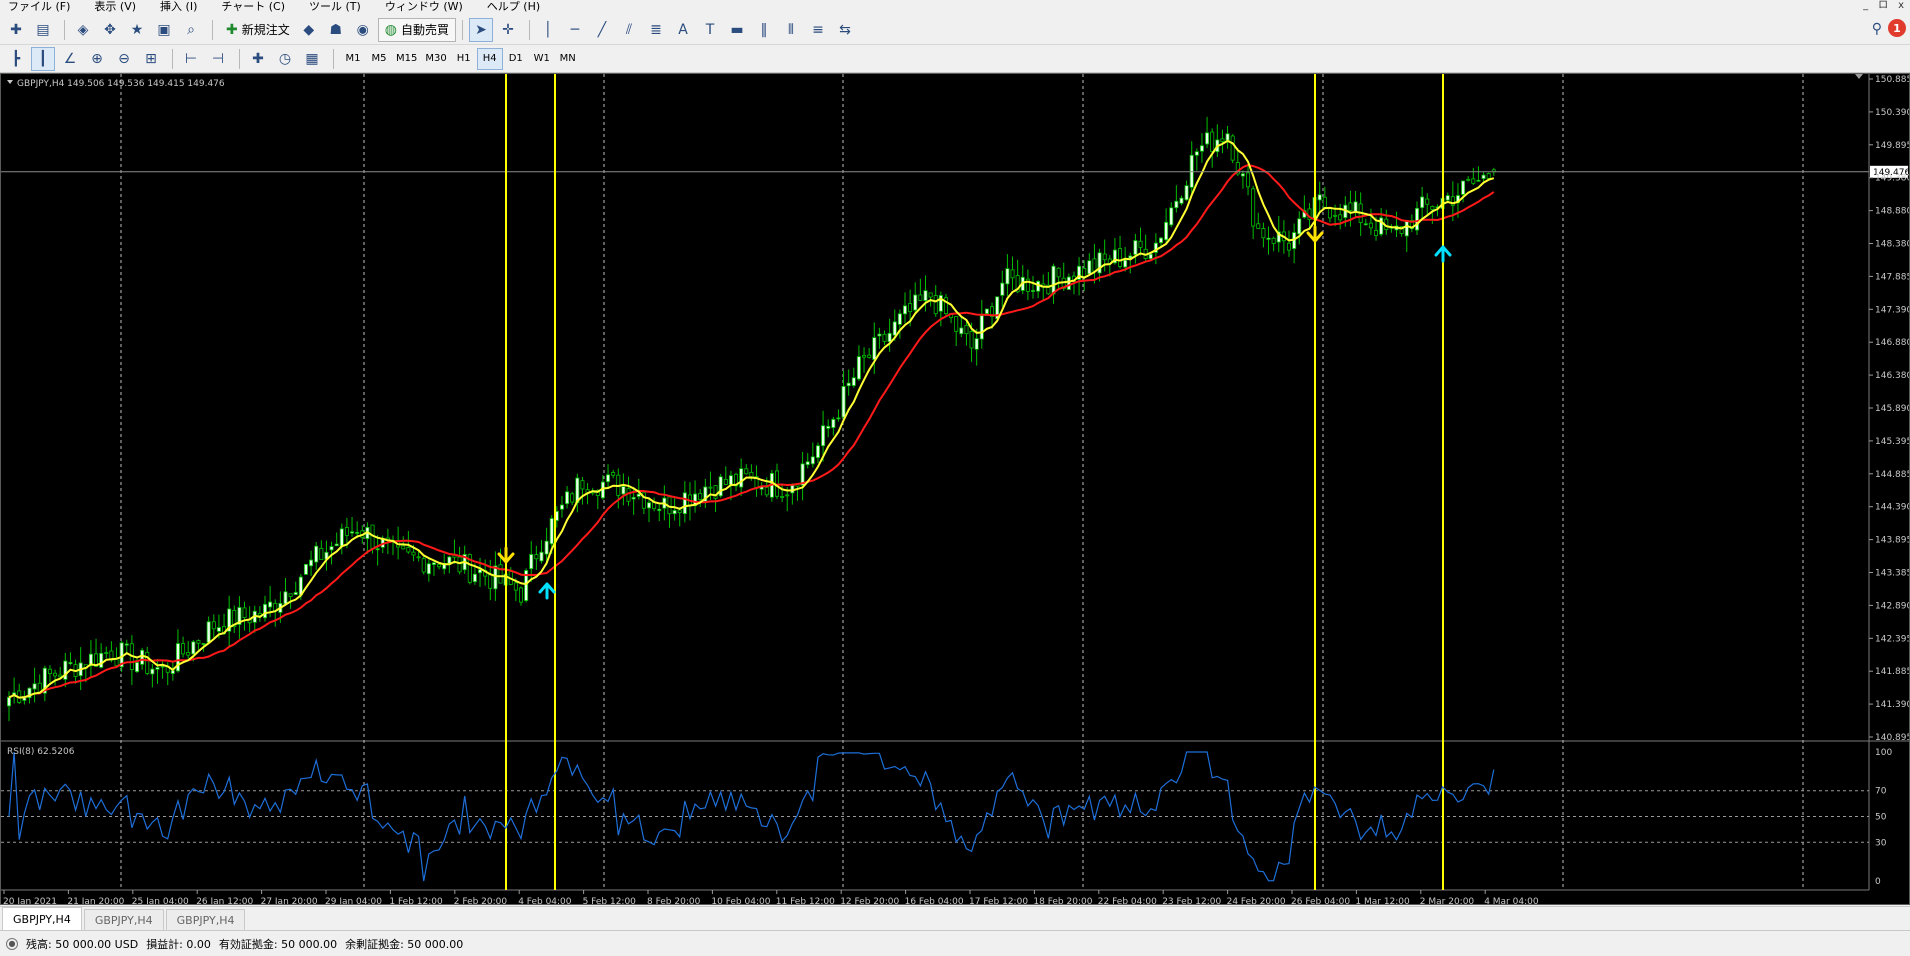  Describe the element at coordinates (1865, 6) in the screenshot. I see `minimize-button: _` at that location.